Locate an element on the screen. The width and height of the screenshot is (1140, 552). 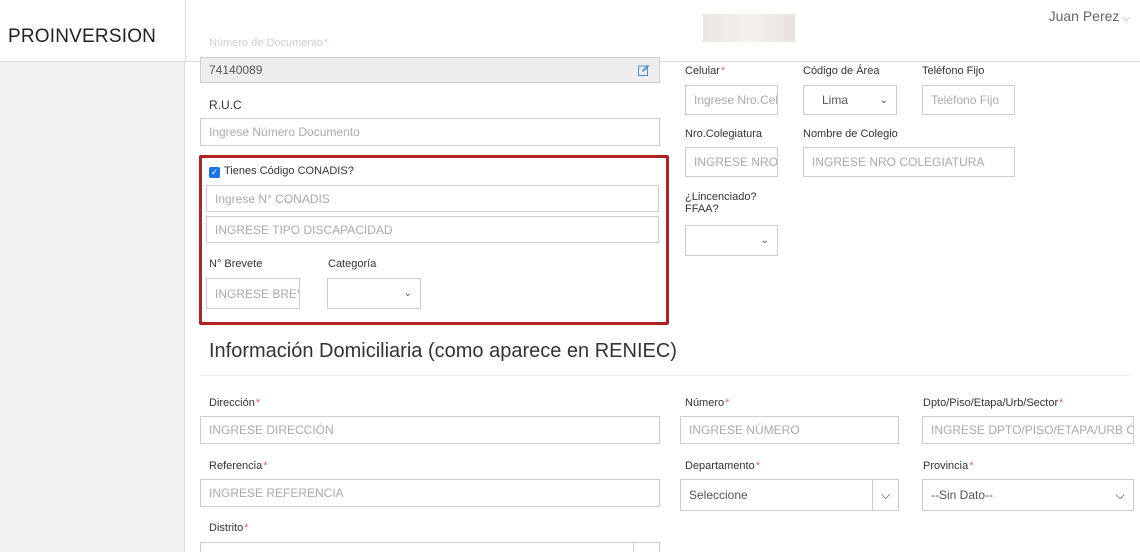
document-number-field: 74140089 is located at coordinates (430, 70).